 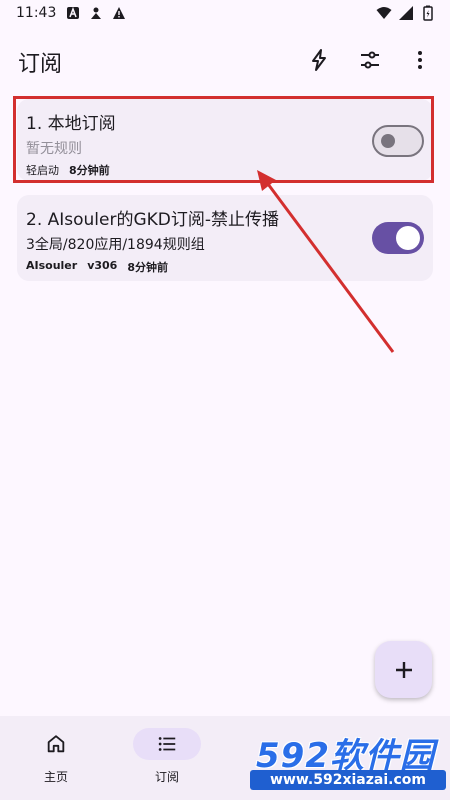 I want to click on watermark: 592软件园 www.592xiazai.com, so click(x=348, y=754).